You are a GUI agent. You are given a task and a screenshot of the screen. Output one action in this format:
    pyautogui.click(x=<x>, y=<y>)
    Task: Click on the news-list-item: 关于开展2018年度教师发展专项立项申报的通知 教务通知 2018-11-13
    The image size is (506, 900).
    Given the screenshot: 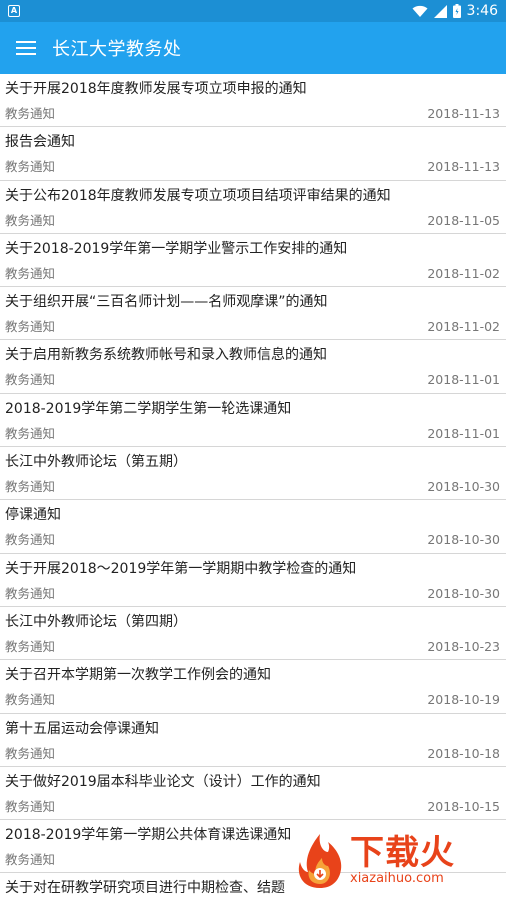 What is the action you would take?
    pyautogui.click(x=253, y=101)
    